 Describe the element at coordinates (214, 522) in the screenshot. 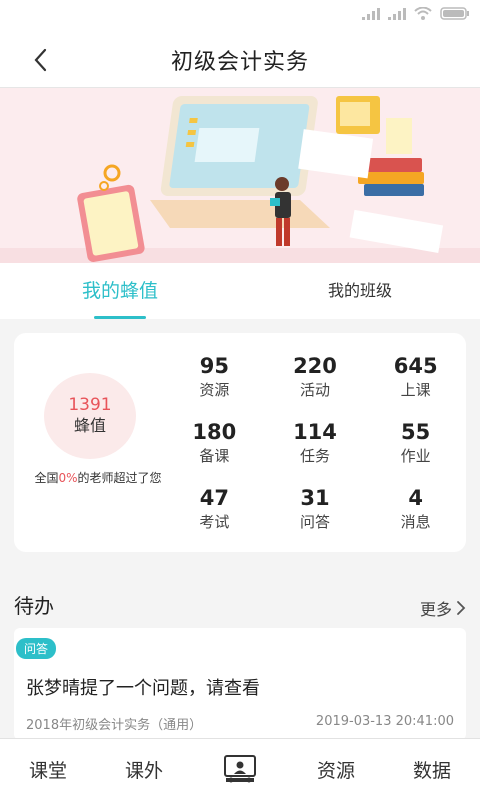

I see `stat-label: 考试` at that location.